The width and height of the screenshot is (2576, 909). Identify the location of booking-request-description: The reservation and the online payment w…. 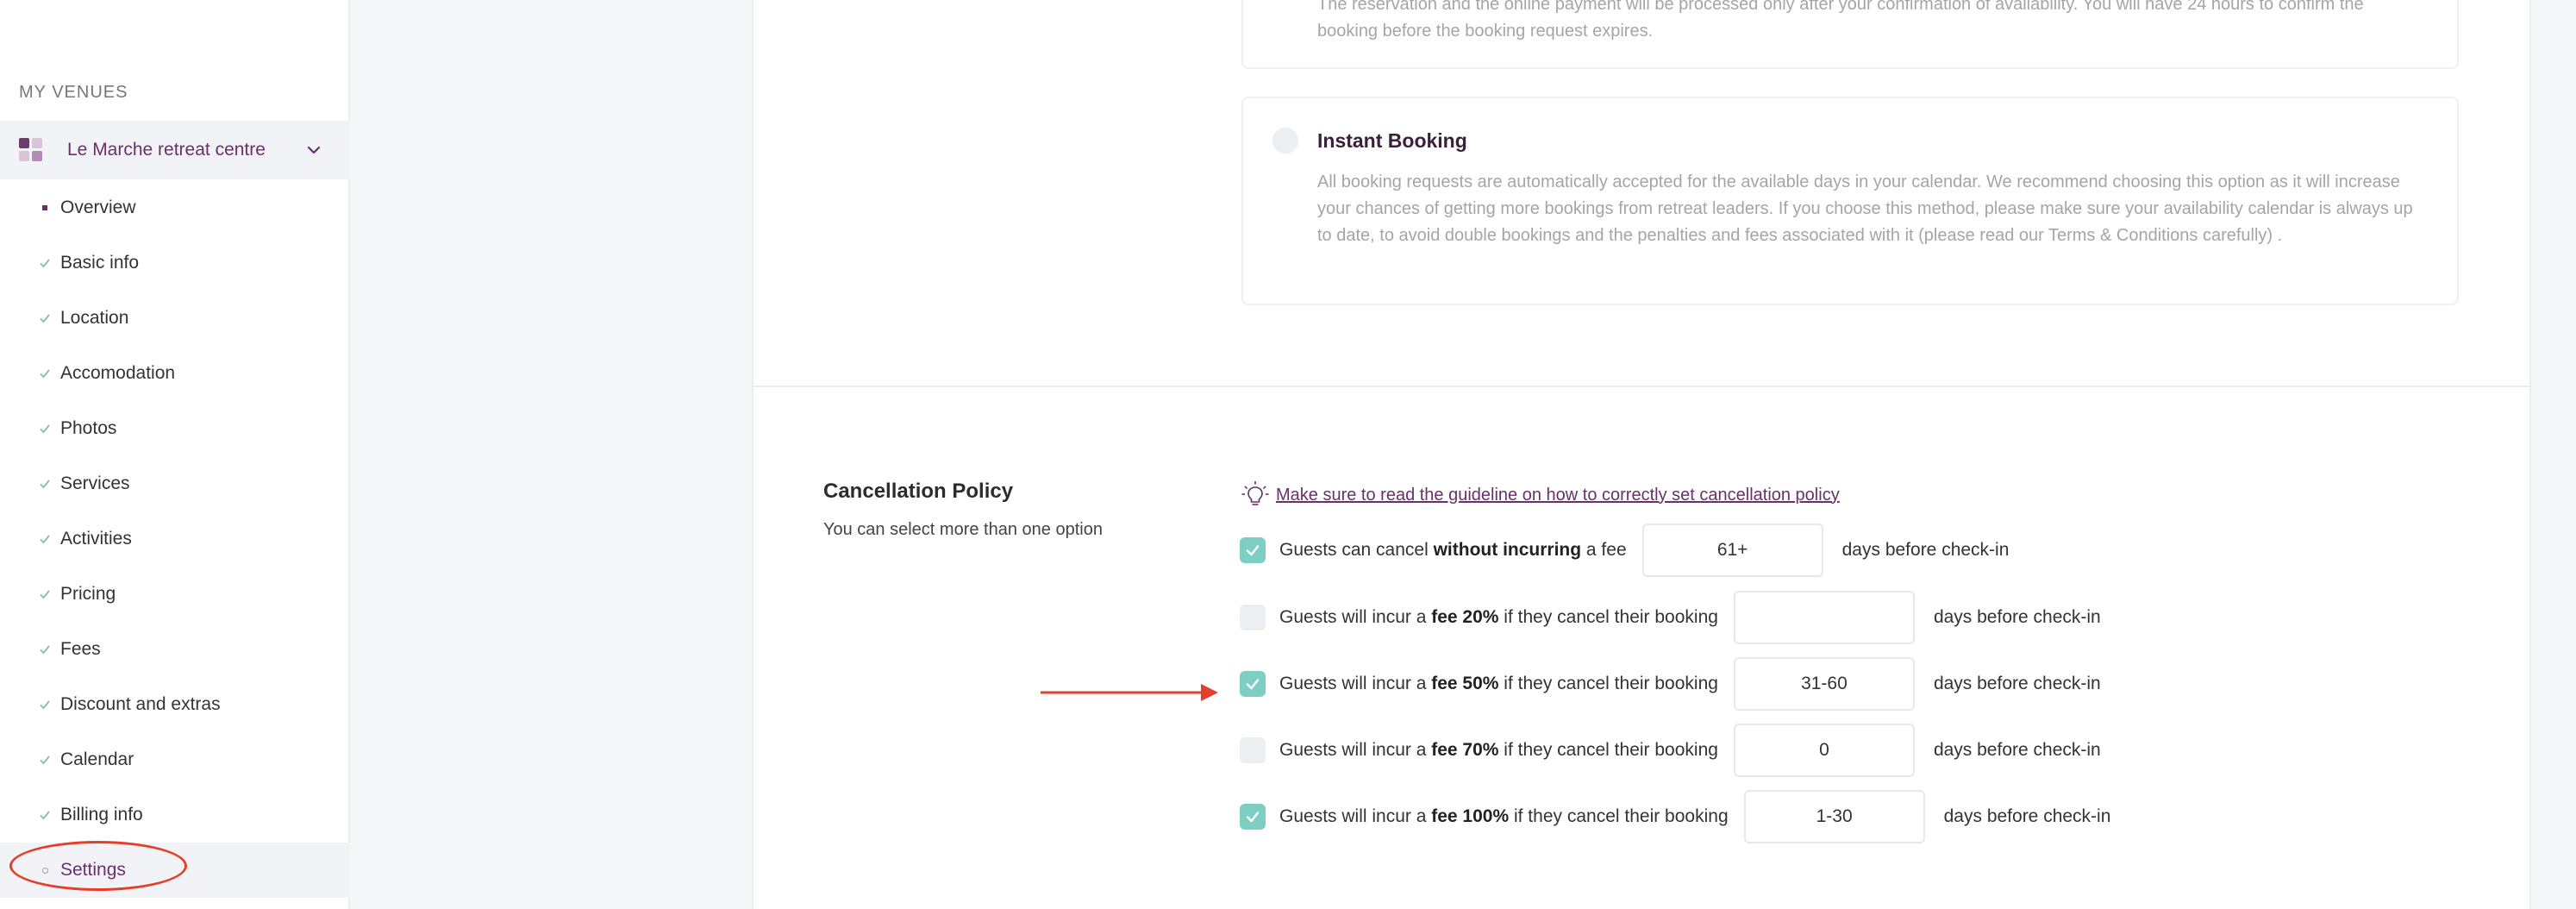
(1840, 20).